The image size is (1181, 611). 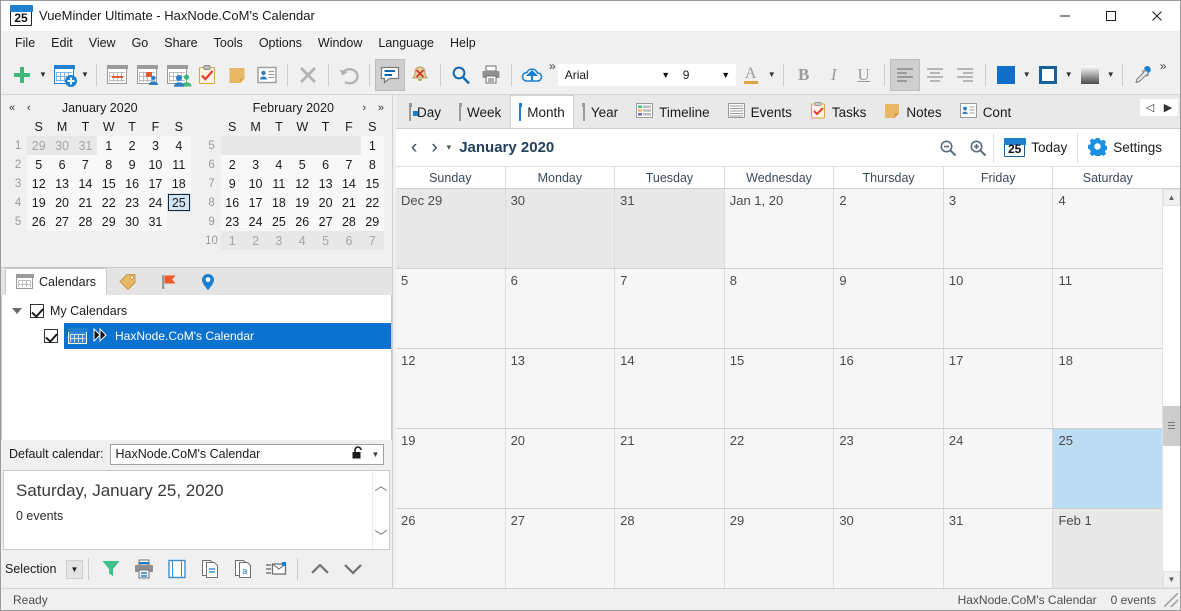 What do you see at coordinates (255, 240) in the screenshot?
I see `minical-day-cell: 2` at bounding box center [255, 240].